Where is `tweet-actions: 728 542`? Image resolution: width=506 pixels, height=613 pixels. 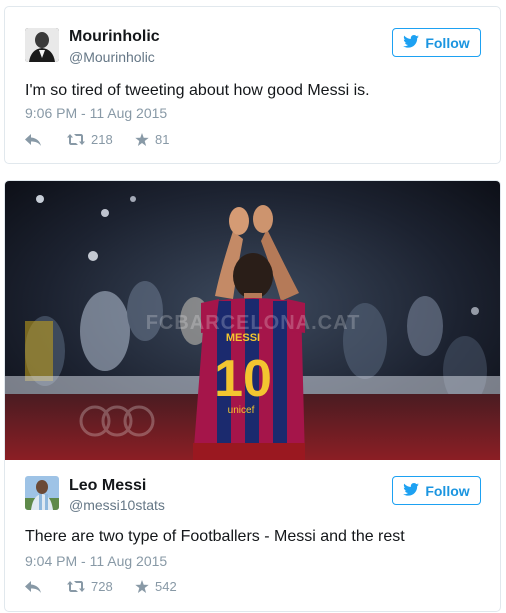
tweet-actions: 728 542 is located at coordinates (101, 586).